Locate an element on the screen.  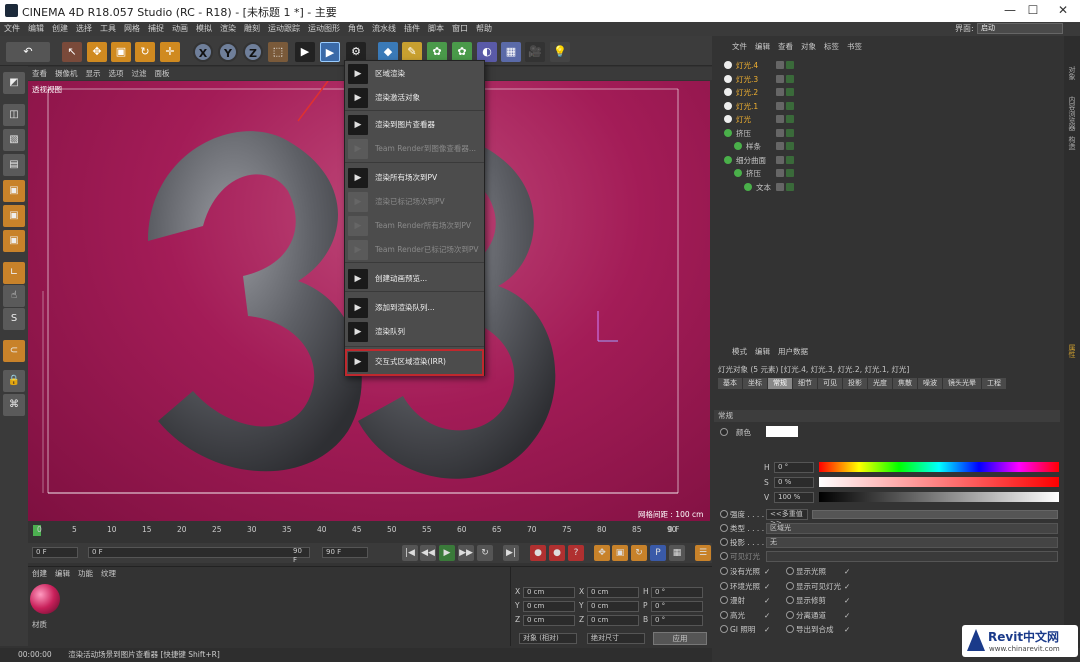
array-icon: ✿ is located at coordinates (462, 52).